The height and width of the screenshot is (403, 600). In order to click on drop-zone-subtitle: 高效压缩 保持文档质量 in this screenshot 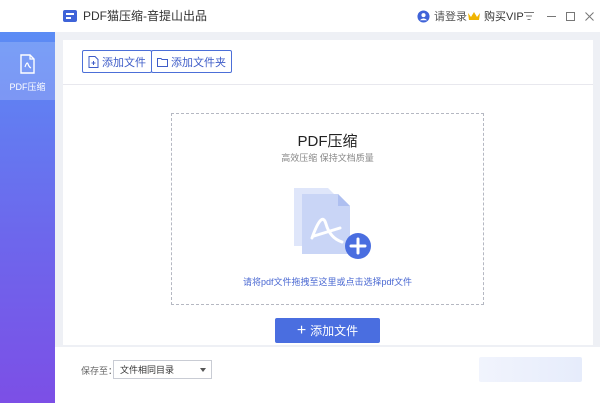, I will do `click(327, 158)`.